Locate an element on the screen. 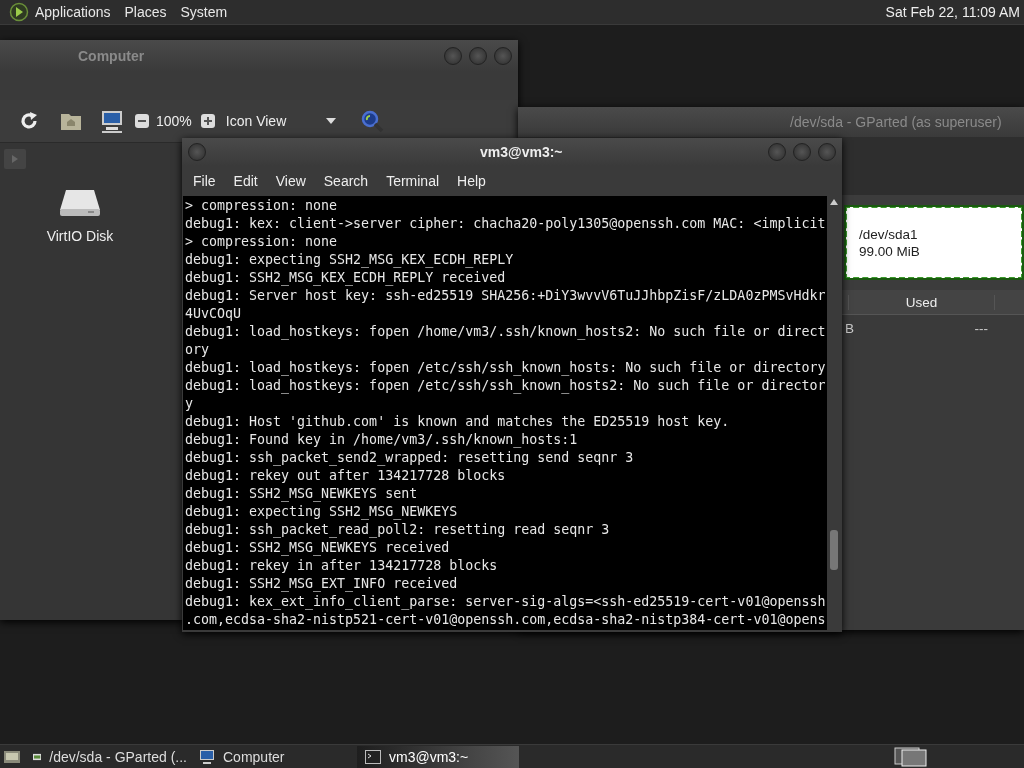 The height and width of the screenshot is (768, 1024). terminal-line: debug1: kex_ext_info_client_parse: server-sig-algs=<ssh-ed25519-cert-v01@openssh is located at coordinates (506, 602).